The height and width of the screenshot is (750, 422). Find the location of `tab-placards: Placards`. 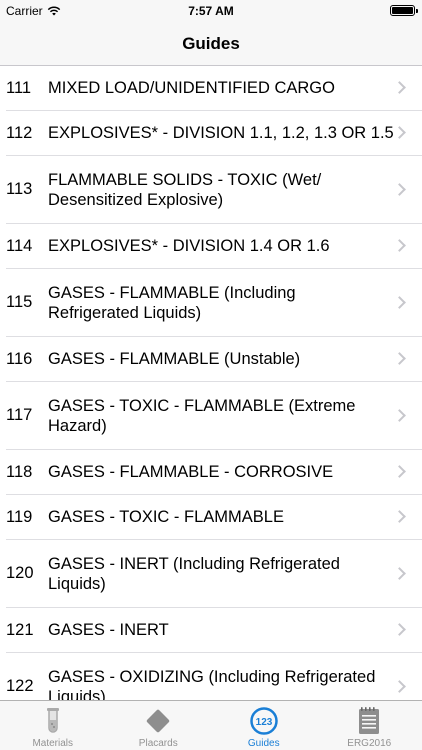

tab-placards: Placards is located at coordinates (159, 725).